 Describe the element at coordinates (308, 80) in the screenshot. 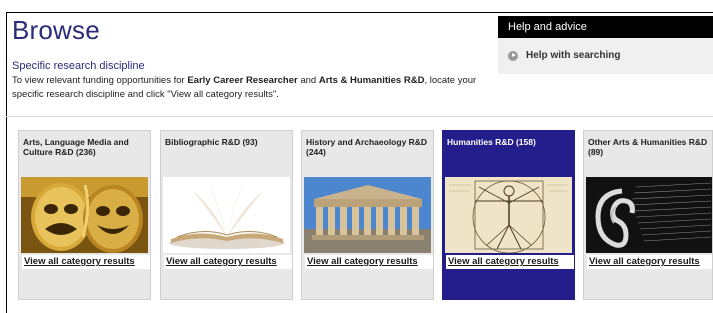

I see `description-text: and` at that location.